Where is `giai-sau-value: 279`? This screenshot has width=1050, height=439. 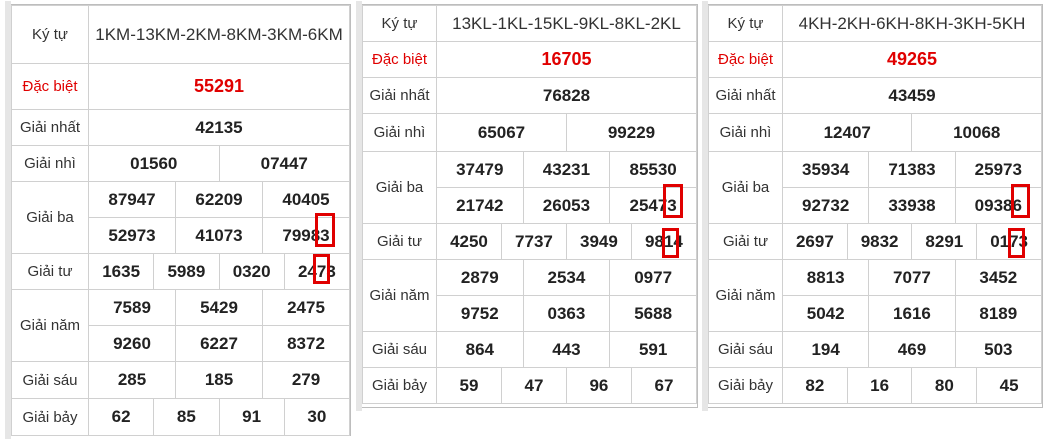 giai-sau-value: 279 is located at coordinates (306, 380).